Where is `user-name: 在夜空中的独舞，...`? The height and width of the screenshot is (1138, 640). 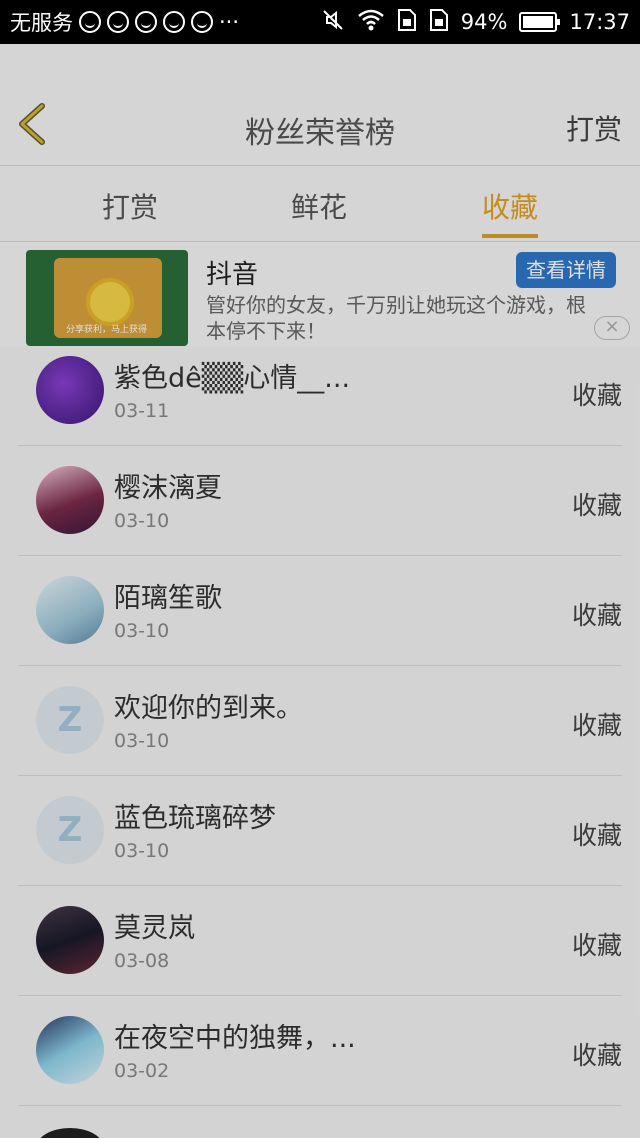 user-name: 在夜空中的独舞，... is located at coordinates (235, 1038).